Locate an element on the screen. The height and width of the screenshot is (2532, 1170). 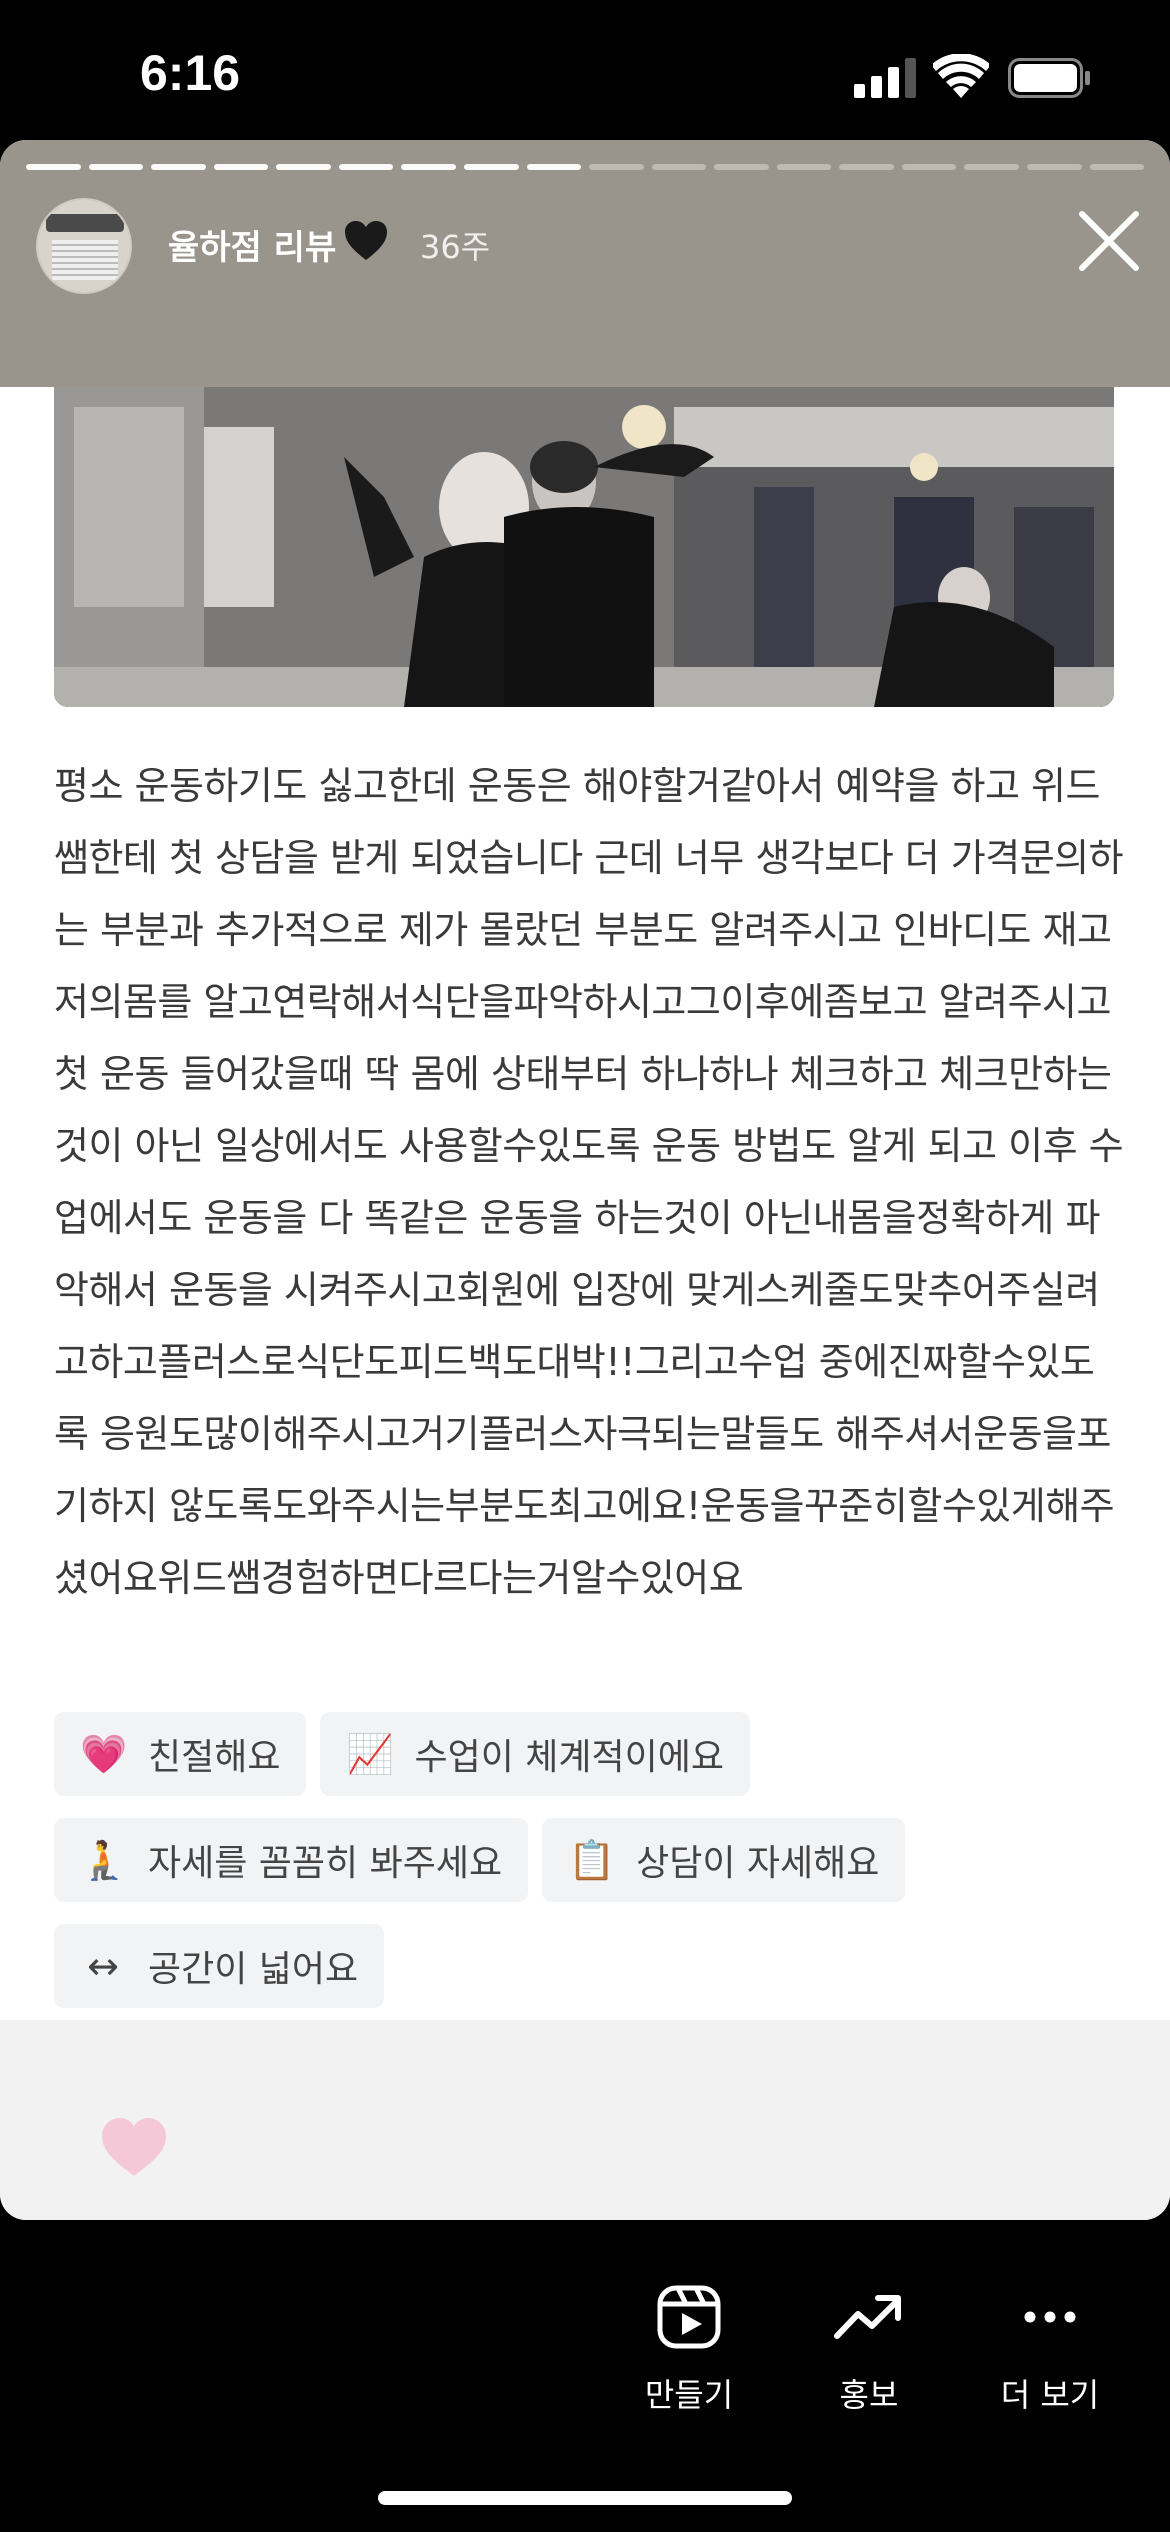
left-right-arrow-icon: ↔ is located at coordinates (103, 1966).